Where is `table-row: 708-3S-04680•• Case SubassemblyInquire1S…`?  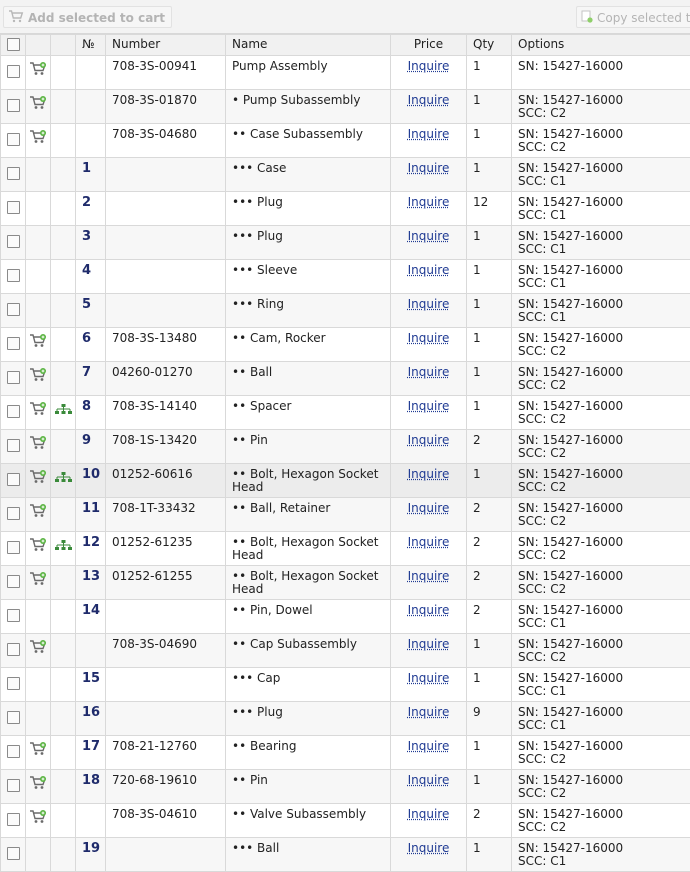
table-row: 708-3S-04680•• Case SubassemblyInquire1S… is located at coordinates (345, 141).